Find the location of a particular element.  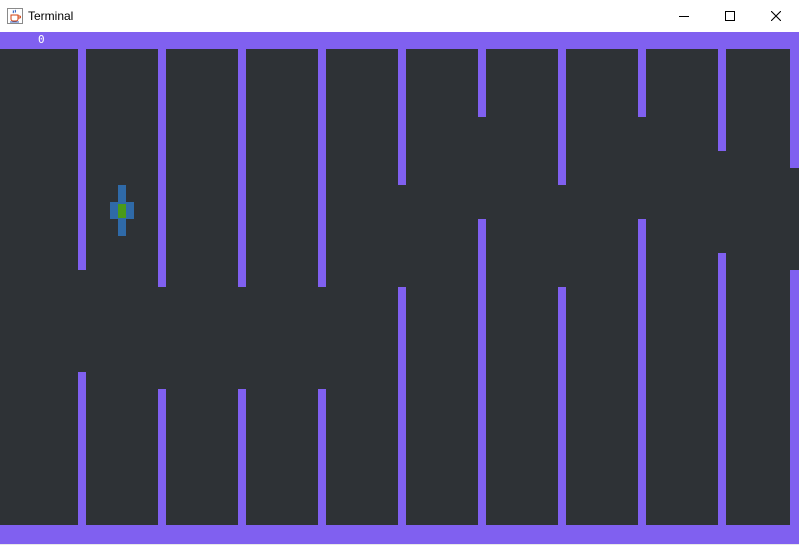

score-display: 0 is located at coordinates (41, 39).